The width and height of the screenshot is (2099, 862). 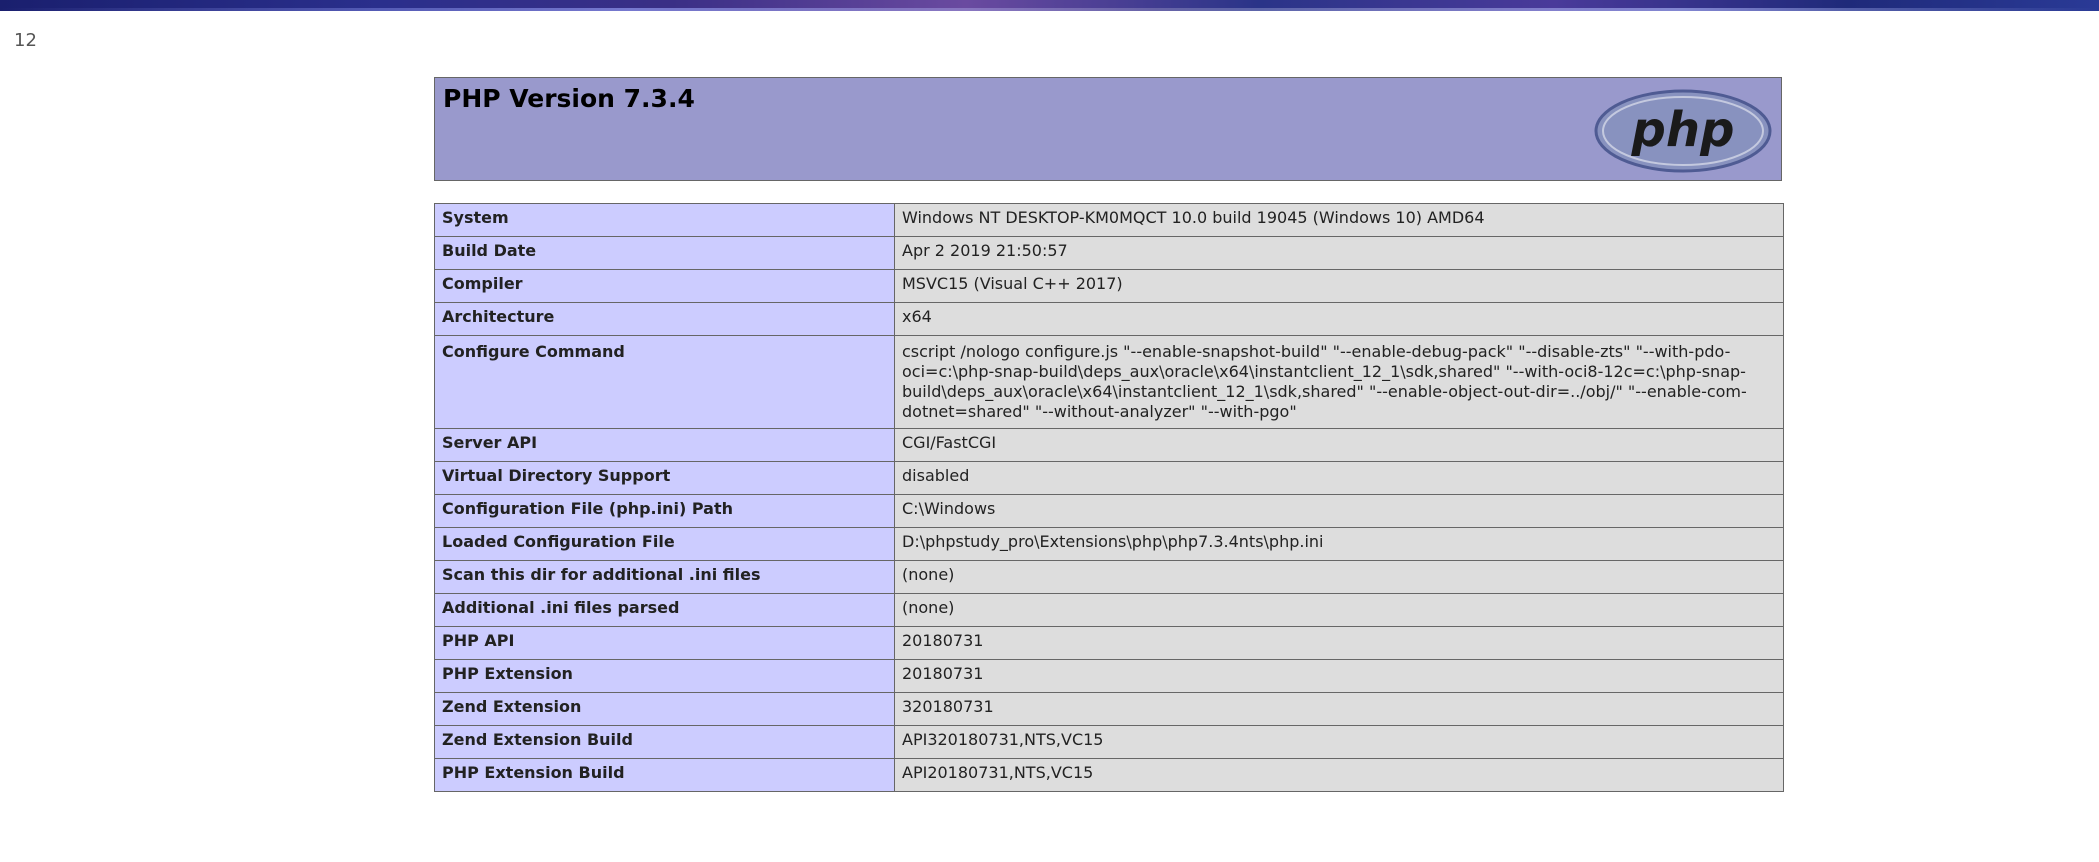 What do you see at coordinates (25, 40) in the screenshot?
I see `page-number: 12` at bounding box center [25, 40].